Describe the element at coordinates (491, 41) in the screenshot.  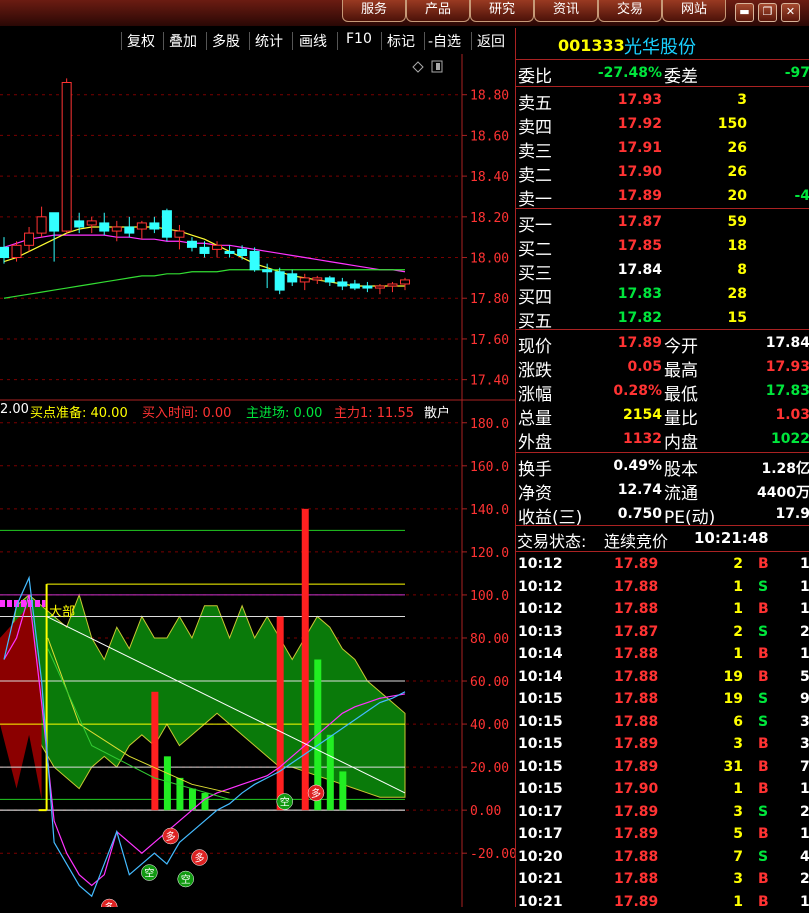
I see `toolbar-back-button: 返回` at that location.